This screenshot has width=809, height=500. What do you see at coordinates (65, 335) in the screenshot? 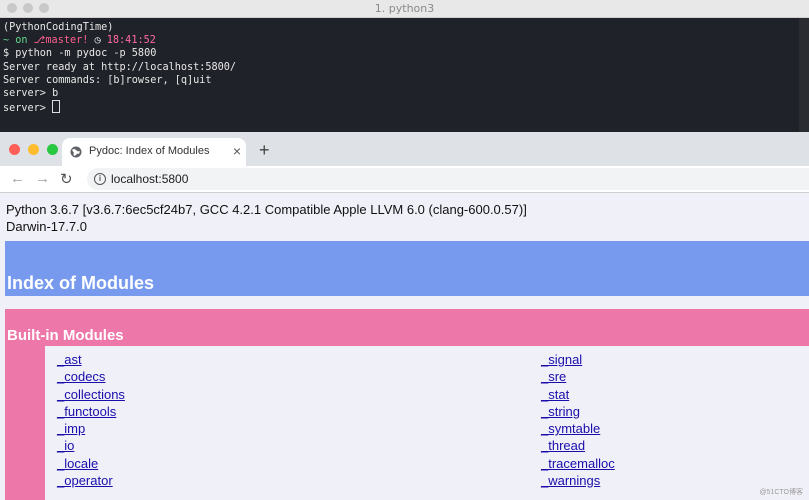
I see `section-title: Built-in Modules` at bounding box center [65, 335].